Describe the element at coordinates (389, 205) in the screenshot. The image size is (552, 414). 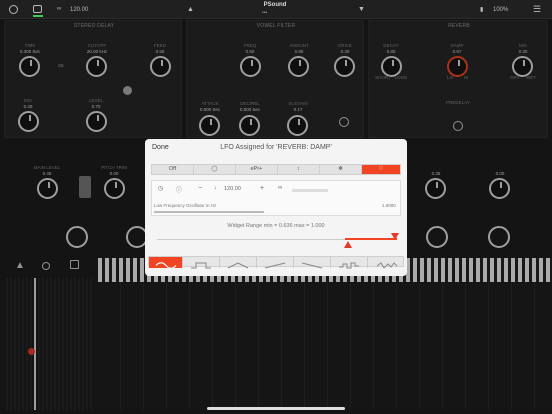
I see `lfo-freq-value: 1.0000` at that location.